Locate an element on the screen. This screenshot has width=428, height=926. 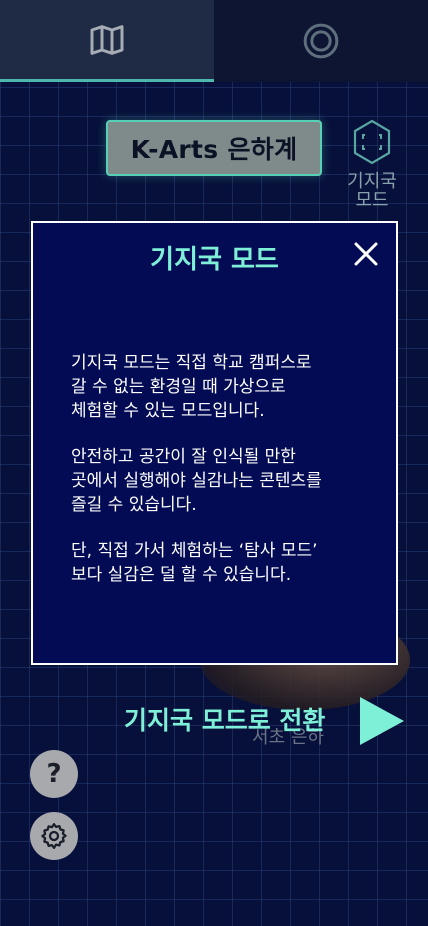
close-icon is located at coordinates (366, 254).